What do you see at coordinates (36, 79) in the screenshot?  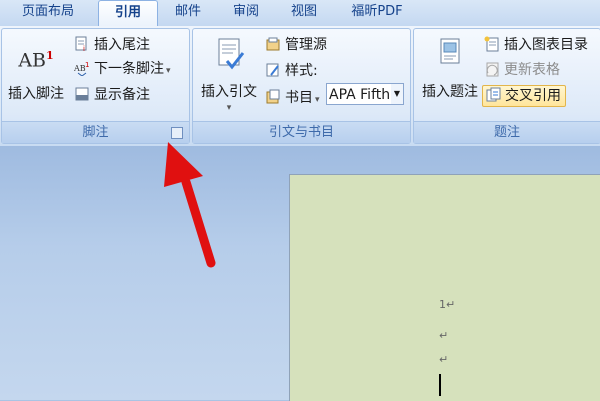 I see `insert-footnote-button: AB1 插入脚注` at bounding box center [36, 79].